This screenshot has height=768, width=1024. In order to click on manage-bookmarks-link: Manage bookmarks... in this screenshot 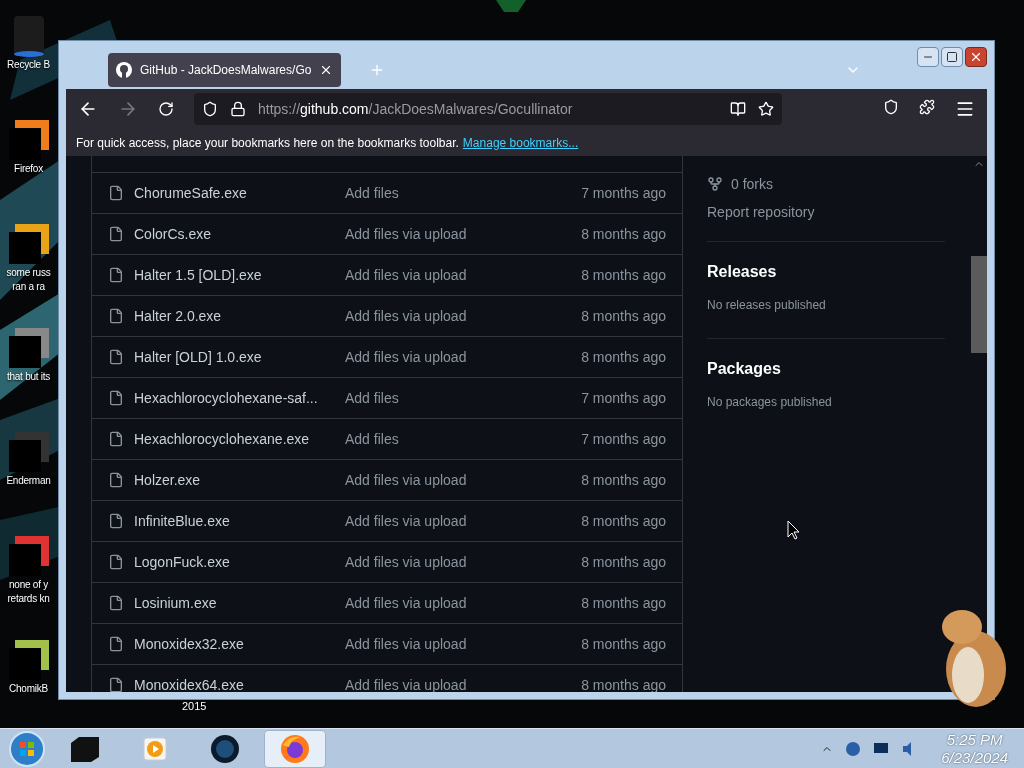, I will do `click(520, 142)`.